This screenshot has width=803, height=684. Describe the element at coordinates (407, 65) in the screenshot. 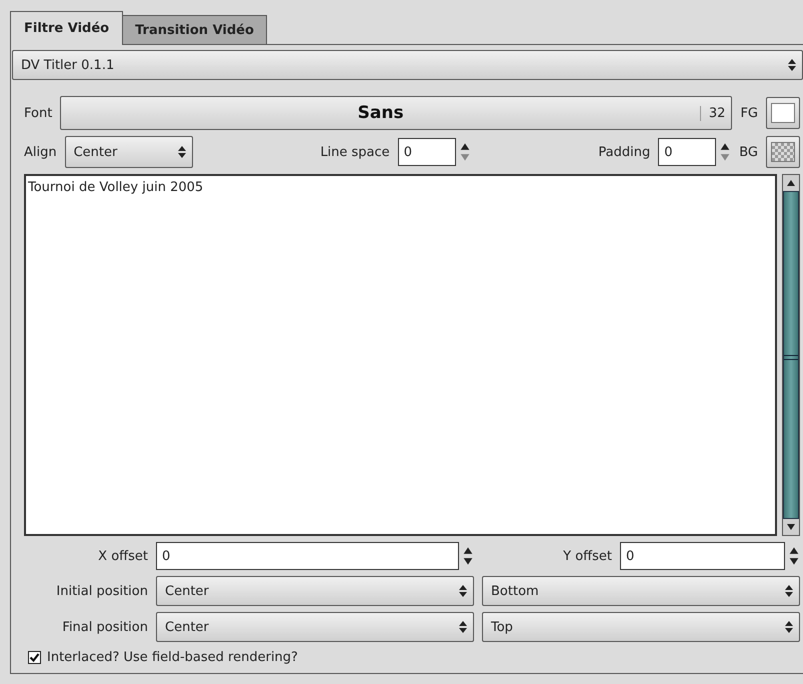

I see `plugin-dropdown: DV Titler 0.1.1` at that location.